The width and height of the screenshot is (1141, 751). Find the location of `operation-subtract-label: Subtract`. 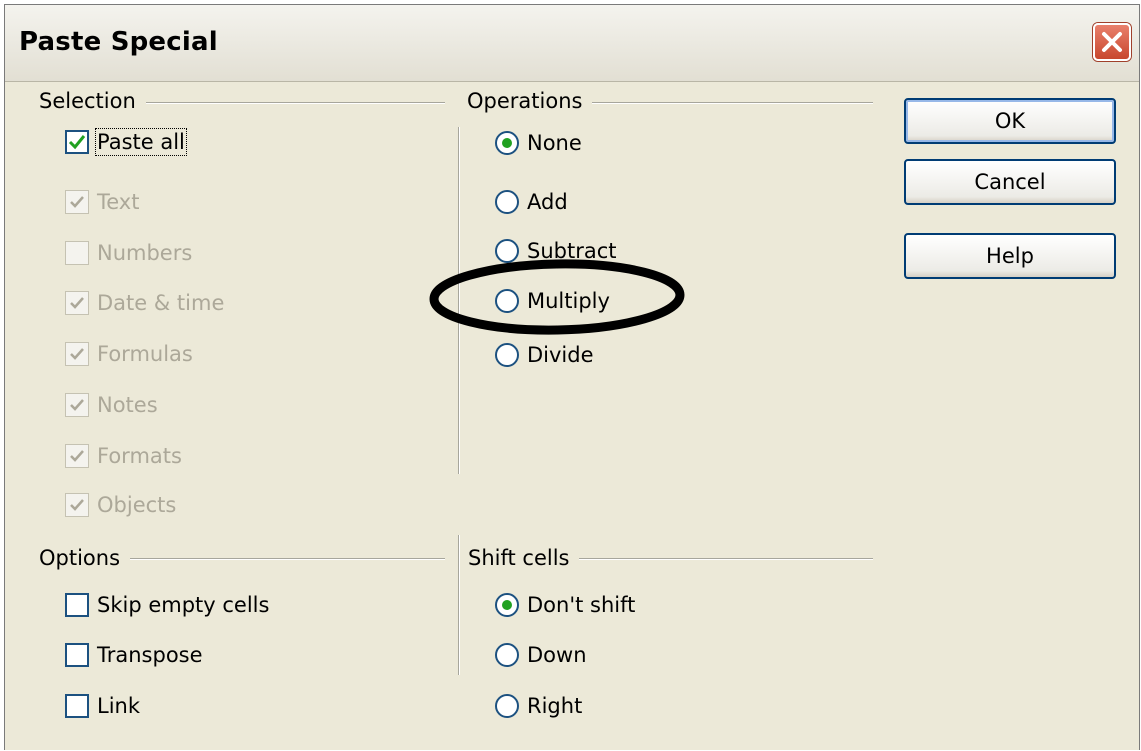

operation-subtract-label: Subtract is located at coordinates (572, 251).